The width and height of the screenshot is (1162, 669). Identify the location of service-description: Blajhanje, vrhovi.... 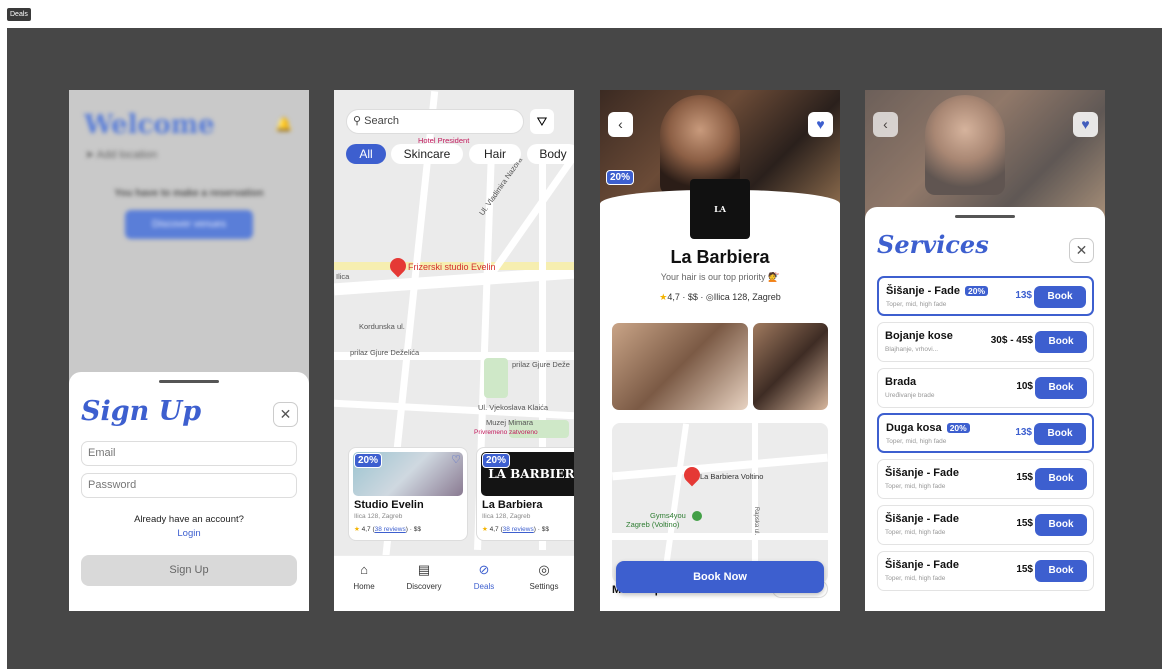
(912, 349).